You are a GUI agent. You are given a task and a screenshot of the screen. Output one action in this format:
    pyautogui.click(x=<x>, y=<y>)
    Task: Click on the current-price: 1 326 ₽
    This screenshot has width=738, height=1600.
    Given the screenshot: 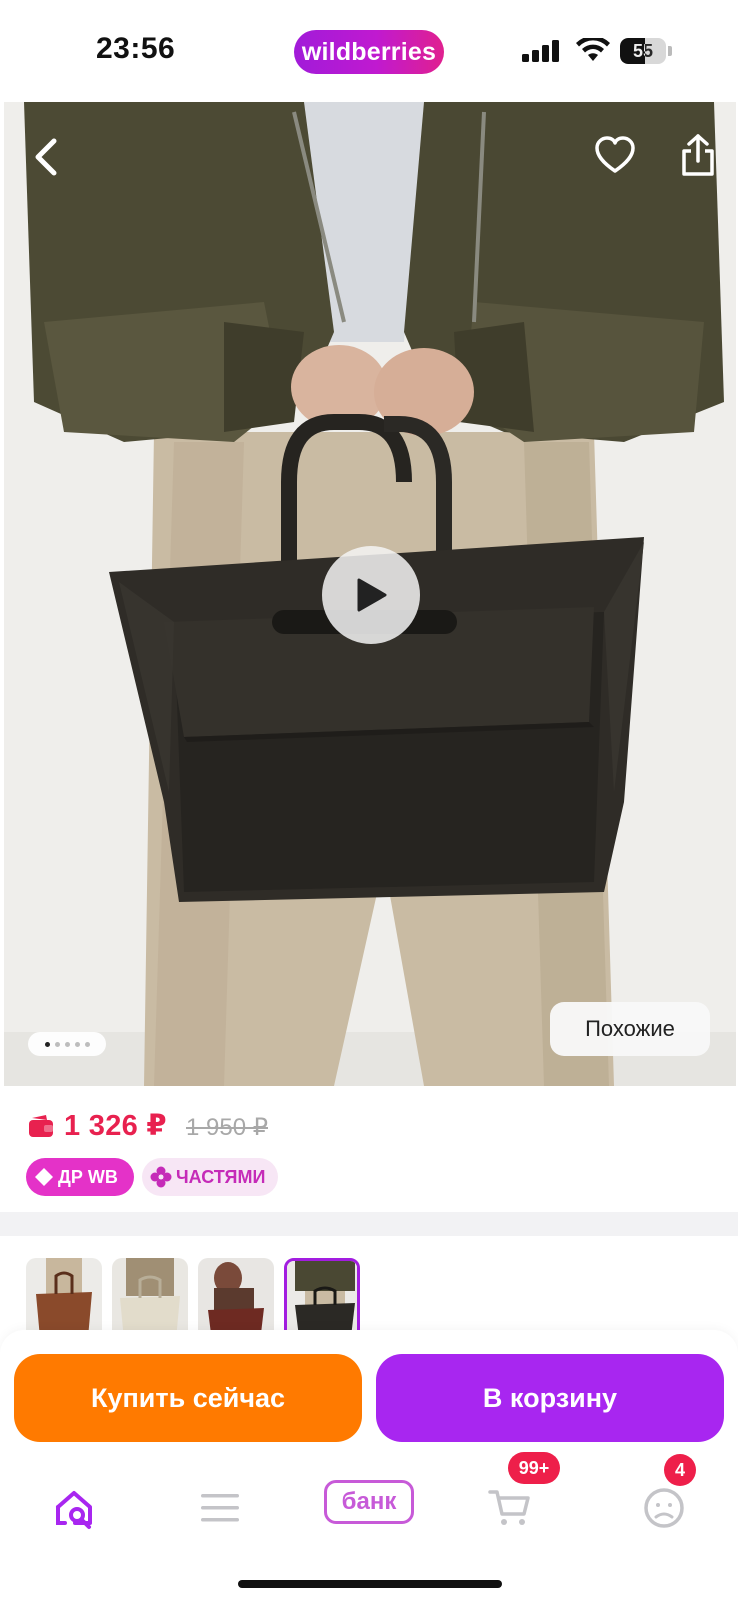 What is the action you would take?
    pyautogui.click(x=115, y=1126)
    